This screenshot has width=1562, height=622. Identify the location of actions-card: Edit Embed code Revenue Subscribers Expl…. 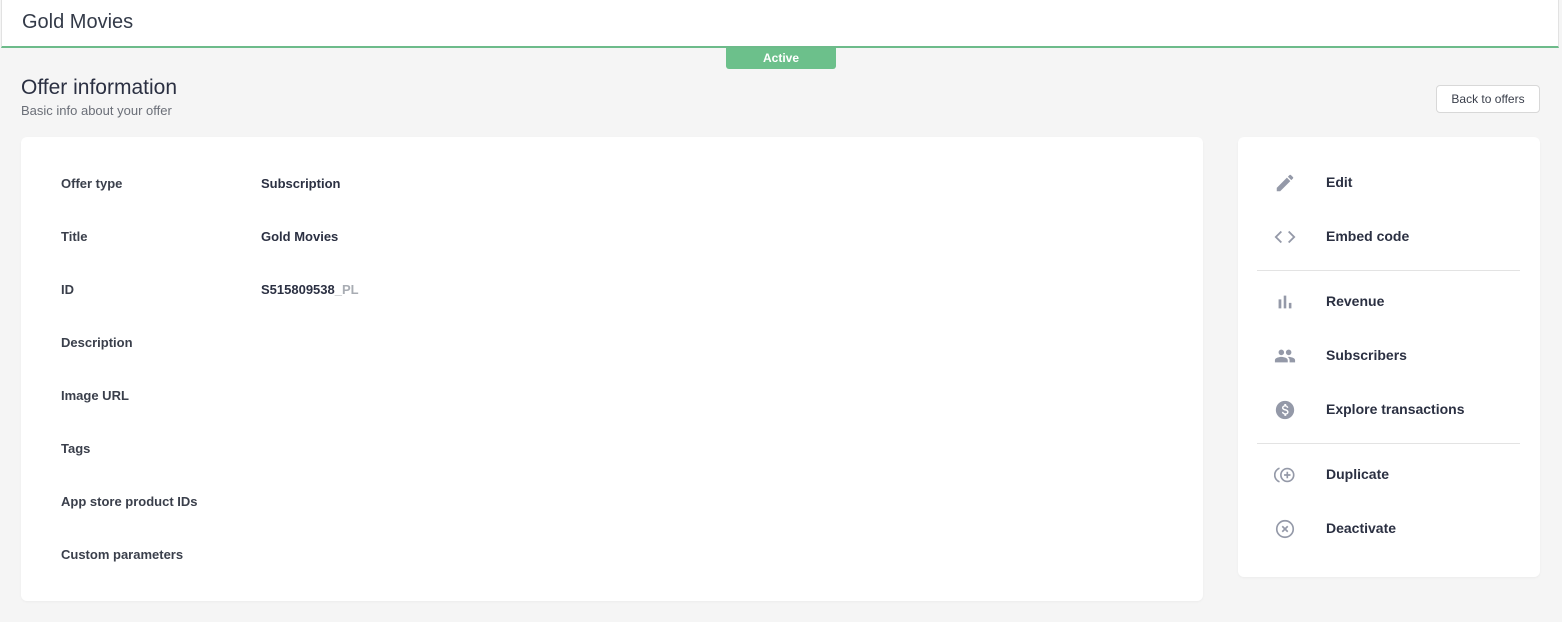
(1389, 357).